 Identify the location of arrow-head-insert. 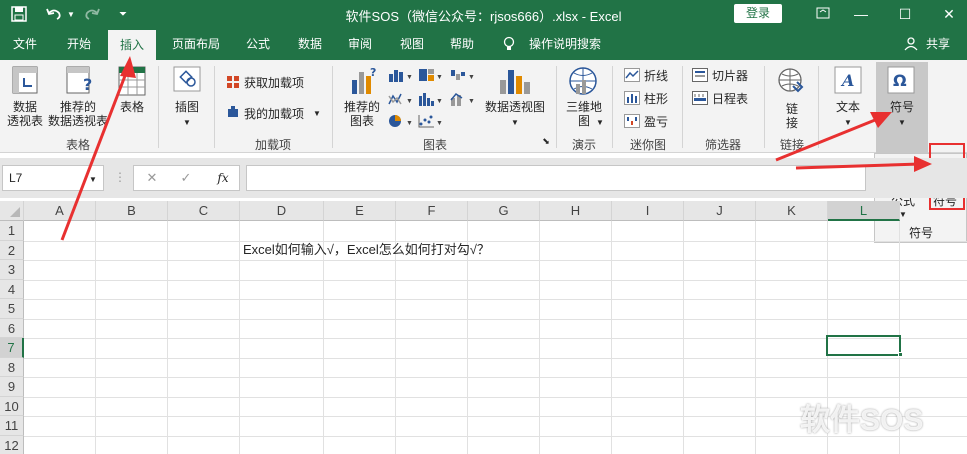
(128, 67).